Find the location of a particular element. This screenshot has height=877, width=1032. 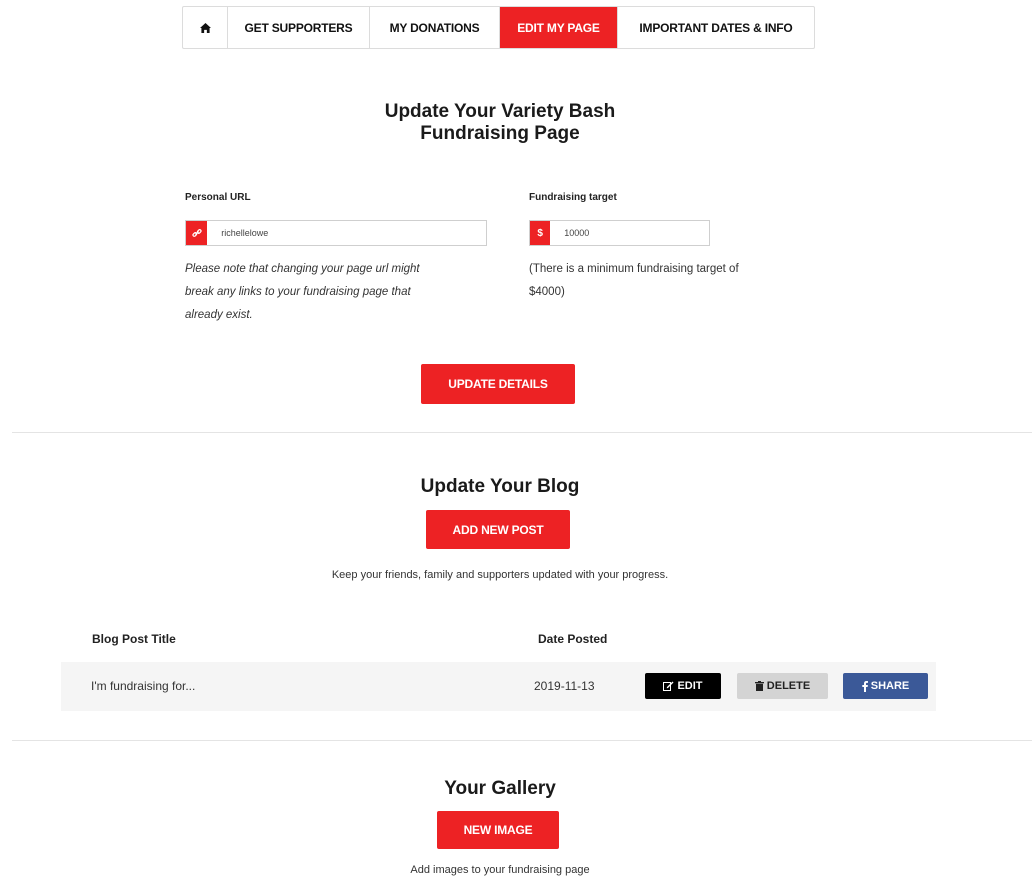

blog-post-date: 2019-11-13 is located at coordinates (564, 686).